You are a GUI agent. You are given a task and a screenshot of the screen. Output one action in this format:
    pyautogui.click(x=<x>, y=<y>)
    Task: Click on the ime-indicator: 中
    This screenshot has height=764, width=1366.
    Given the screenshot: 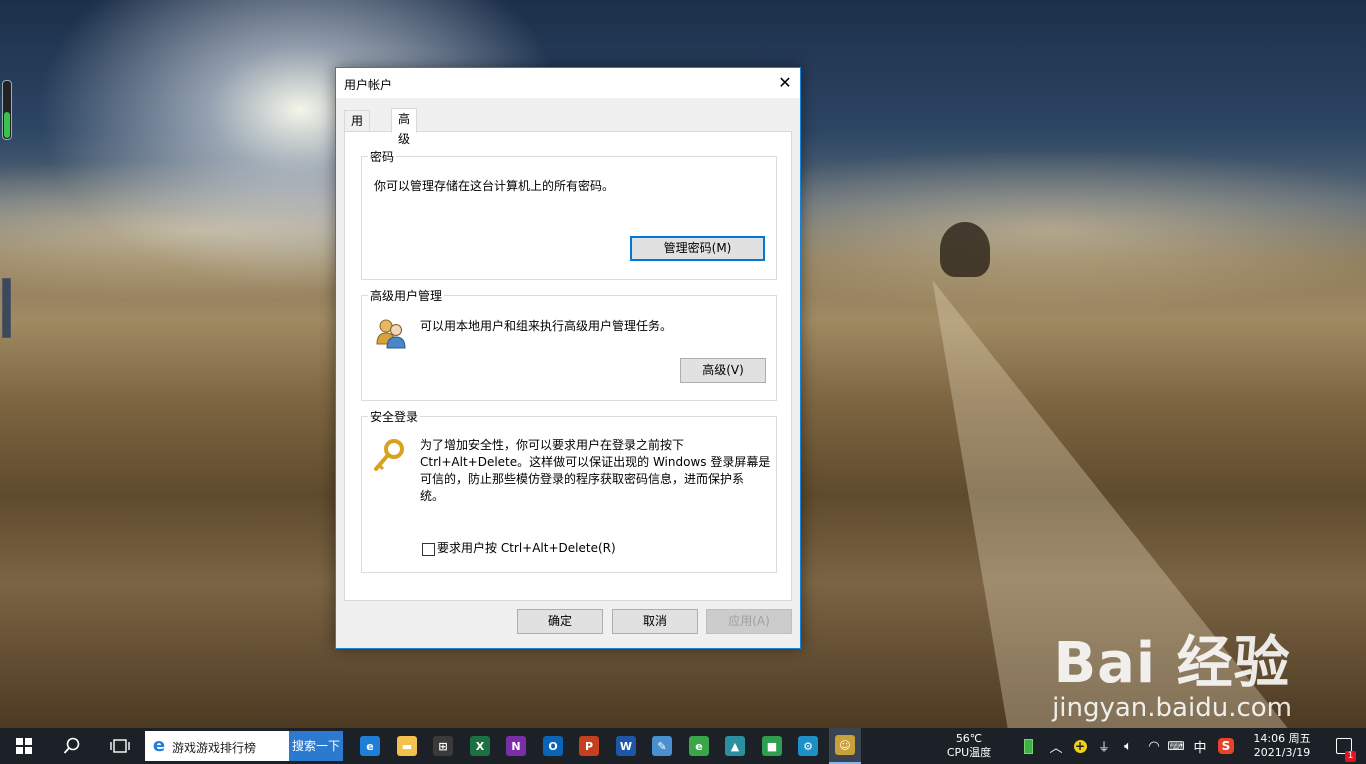 What is the action you would take?
    pyautogui.click(x=1200, y=746)
    